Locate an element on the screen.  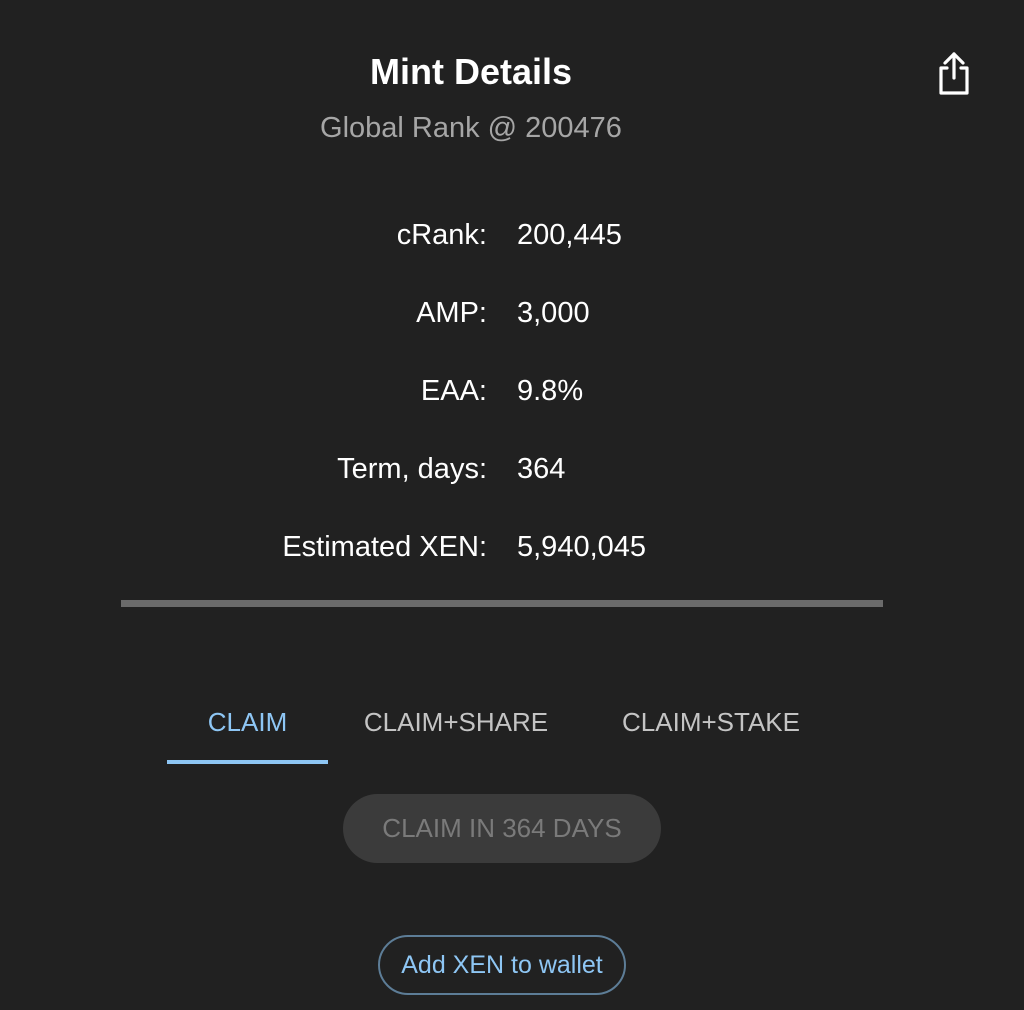
tab-claim: CLAIM is located at coordinates (247, 725).